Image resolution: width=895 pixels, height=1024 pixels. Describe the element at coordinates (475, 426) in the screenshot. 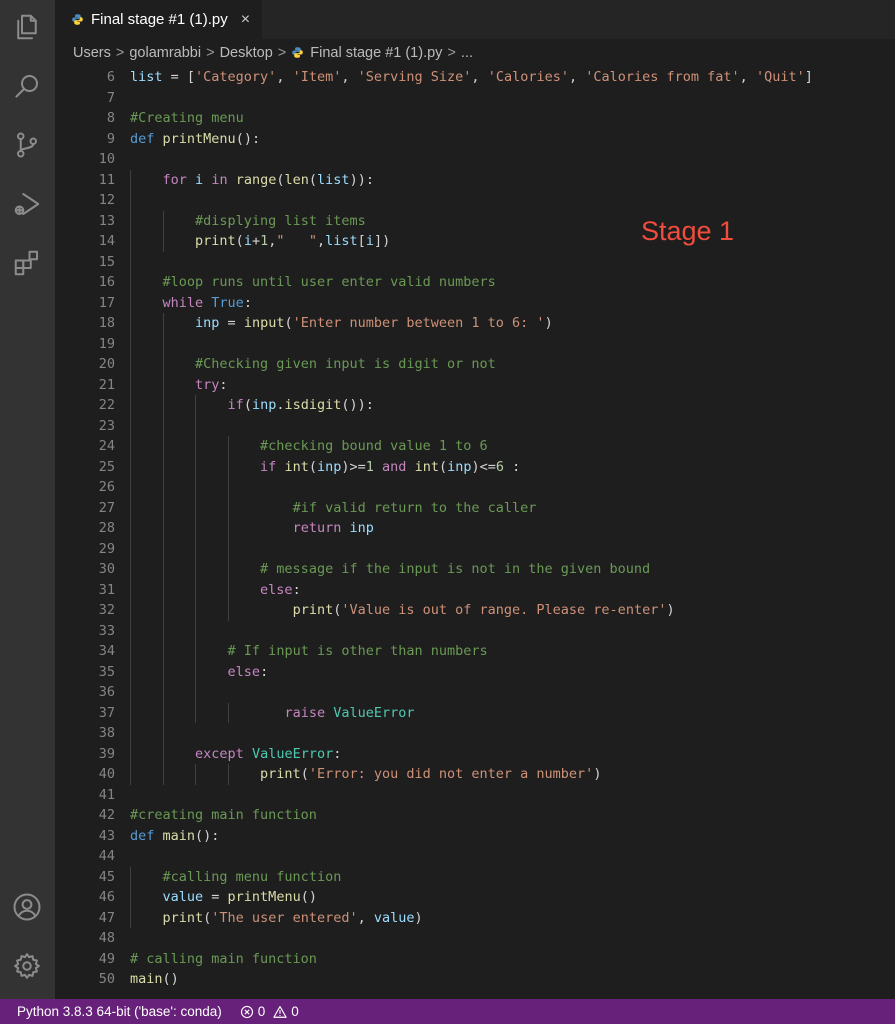

I see `code-line: 23` at that location.